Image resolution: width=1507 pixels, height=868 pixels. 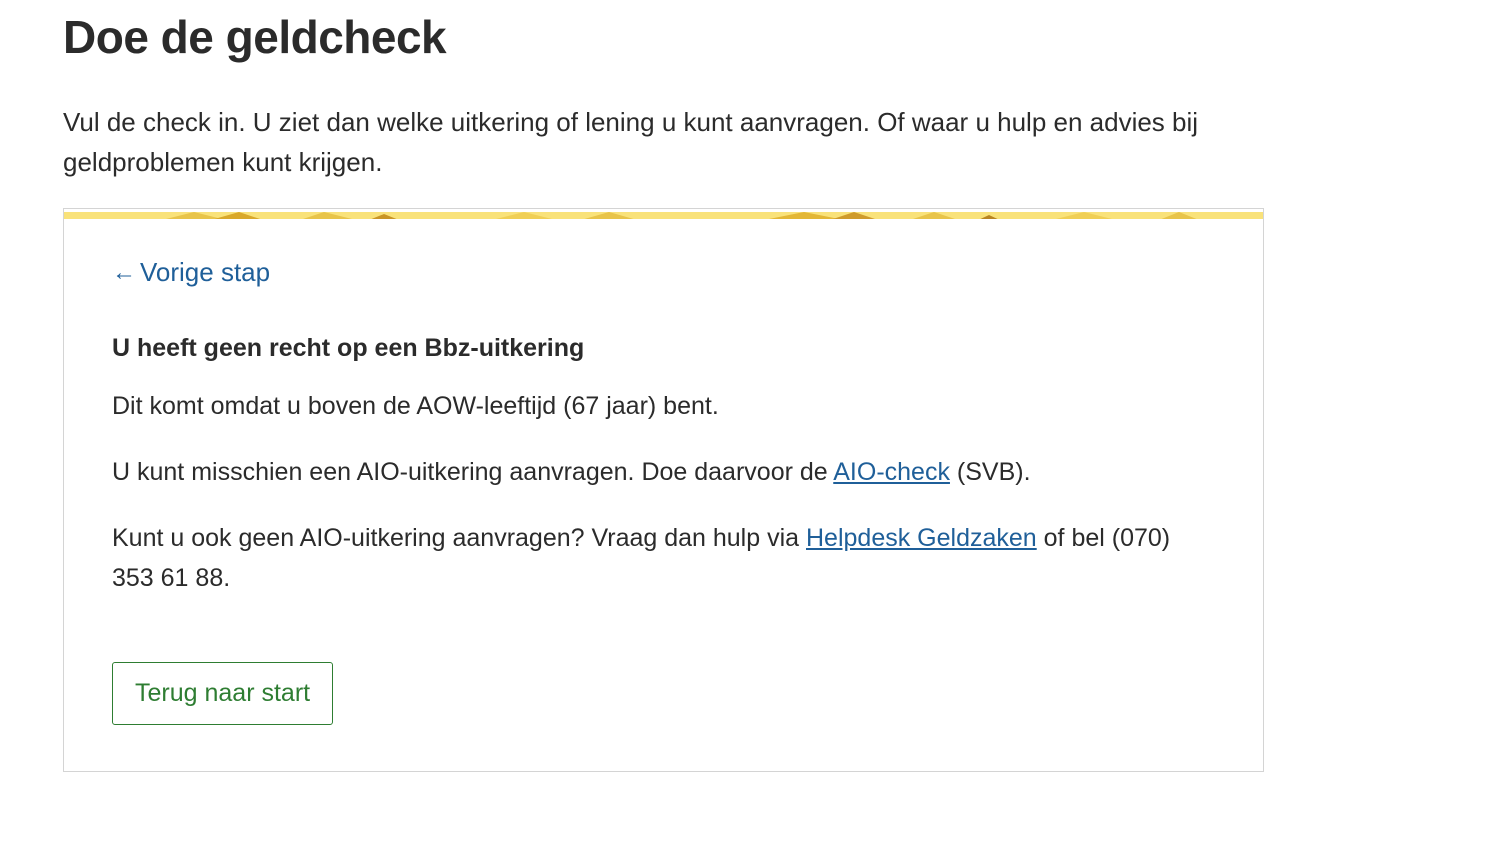 What do you see at coordinates (223, 693) in the screenshot?
I see `restart-button: Terug naar start` at bounding box center [223, 693].